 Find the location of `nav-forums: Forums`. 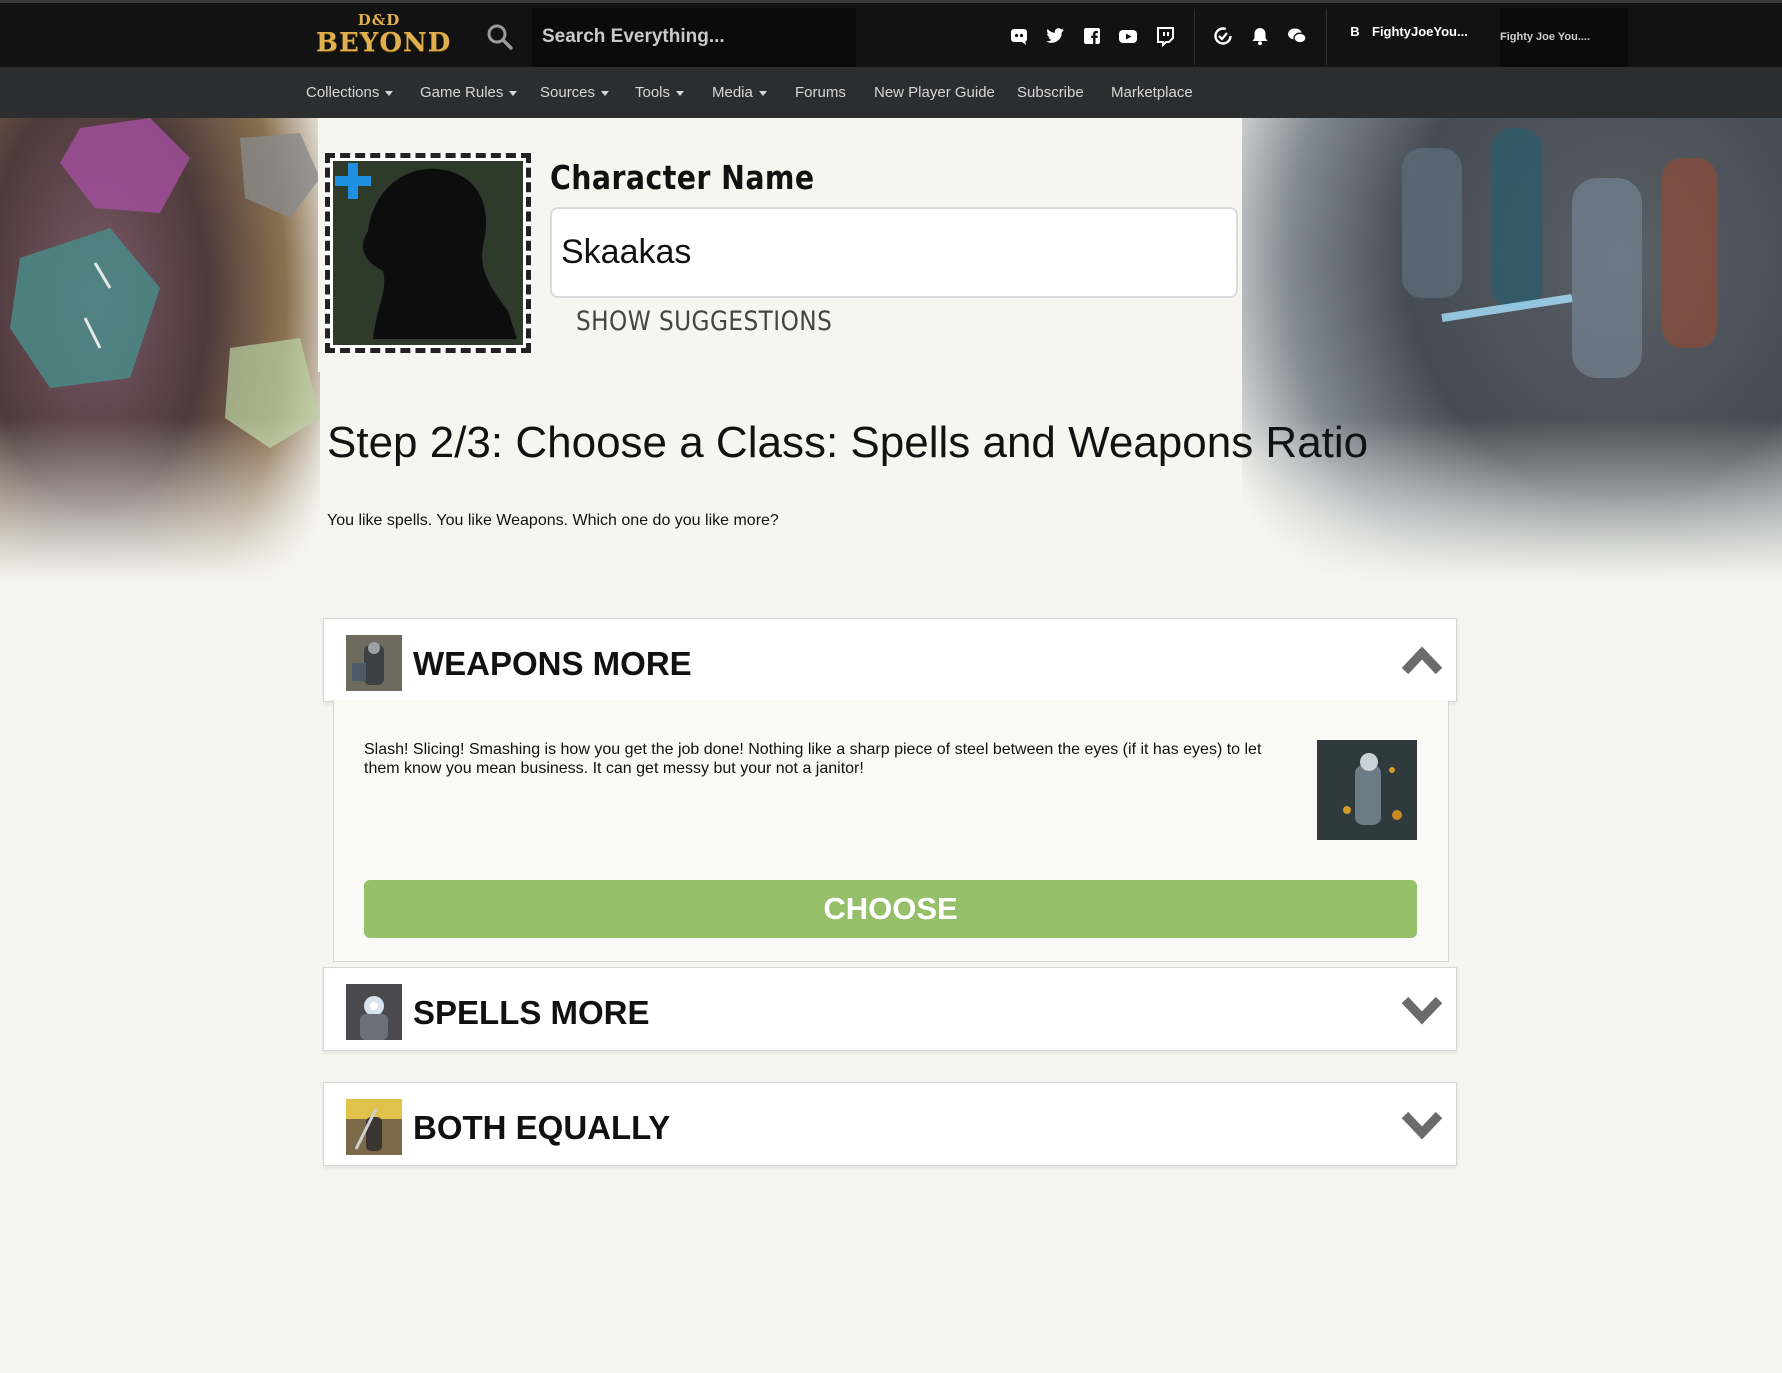

nav-forums: Forums is located at coordinates (820, 92).